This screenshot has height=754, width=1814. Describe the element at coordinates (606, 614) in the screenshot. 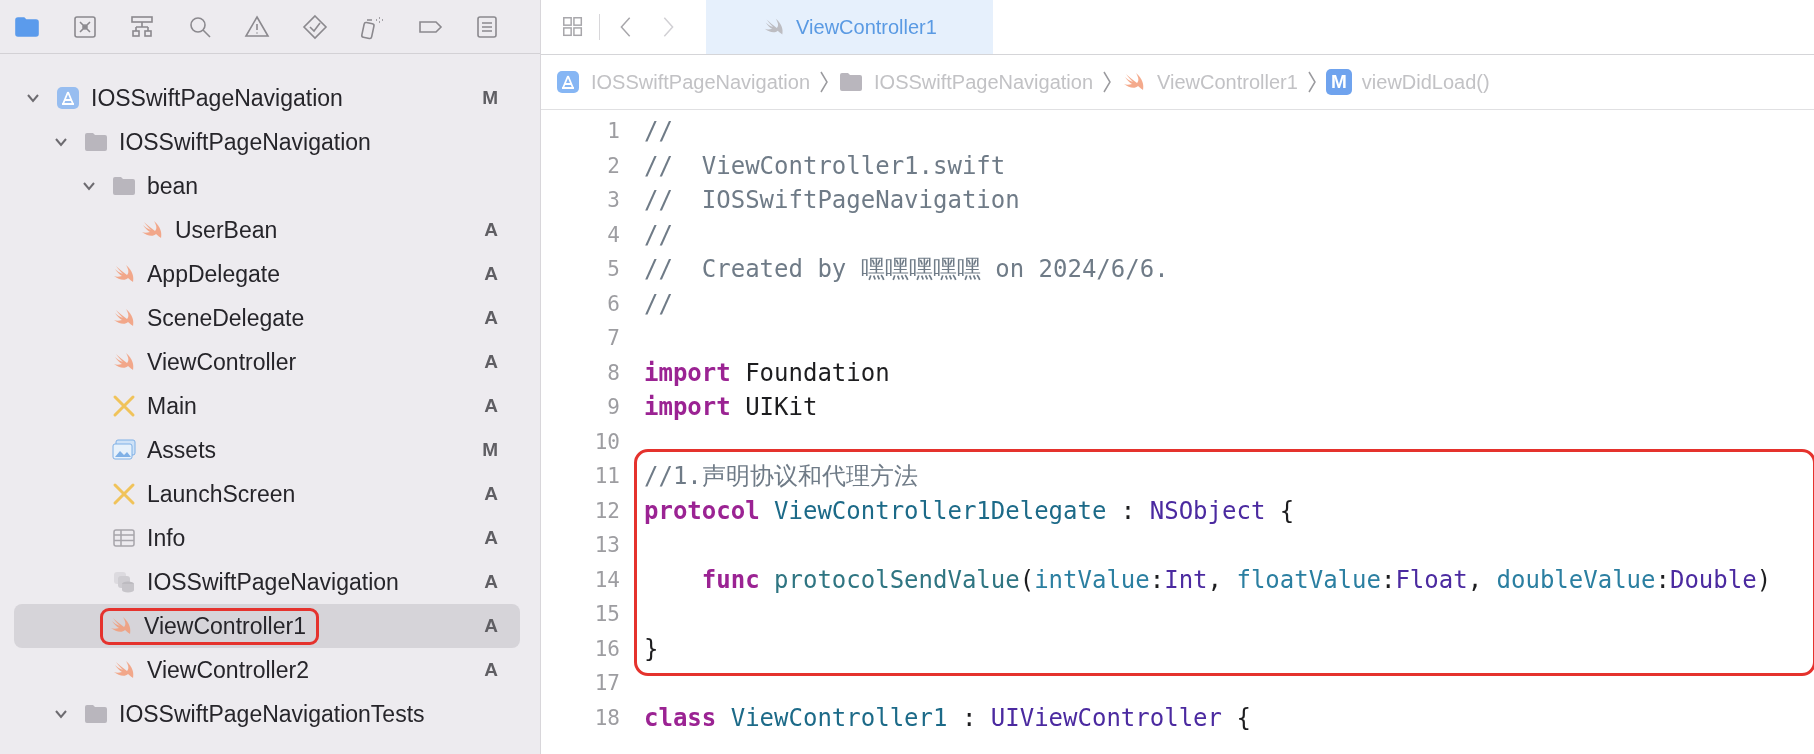

I see `line-number: 15` at that location.